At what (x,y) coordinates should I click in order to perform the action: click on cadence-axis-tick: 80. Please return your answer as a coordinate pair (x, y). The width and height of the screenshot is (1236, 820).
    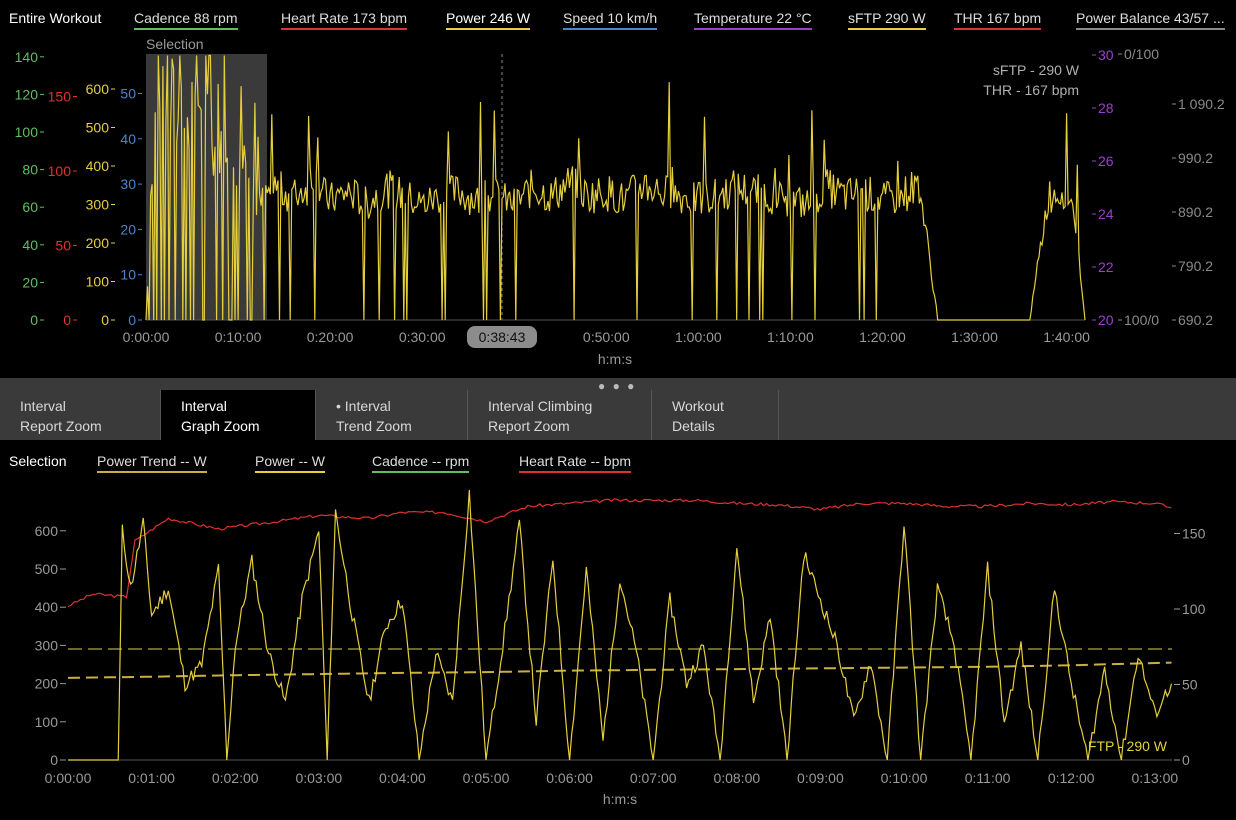
    Looking at the image, I should click on (30, 170).